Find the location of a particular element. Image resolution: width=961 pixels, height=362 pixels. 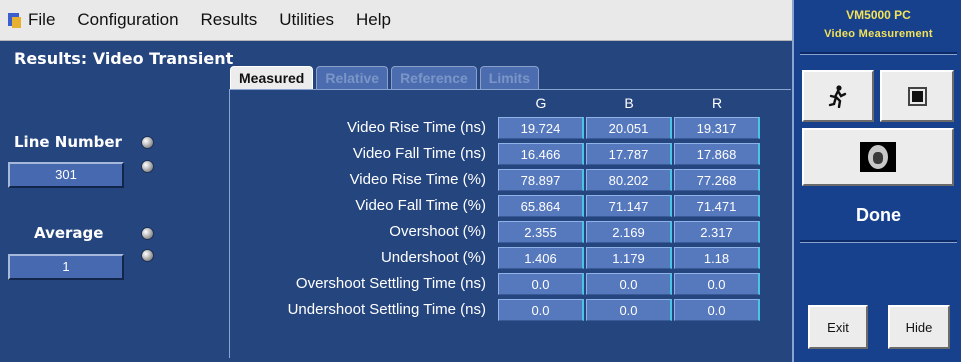

table-cell: 17.868 is located at coordinates (717, 154).